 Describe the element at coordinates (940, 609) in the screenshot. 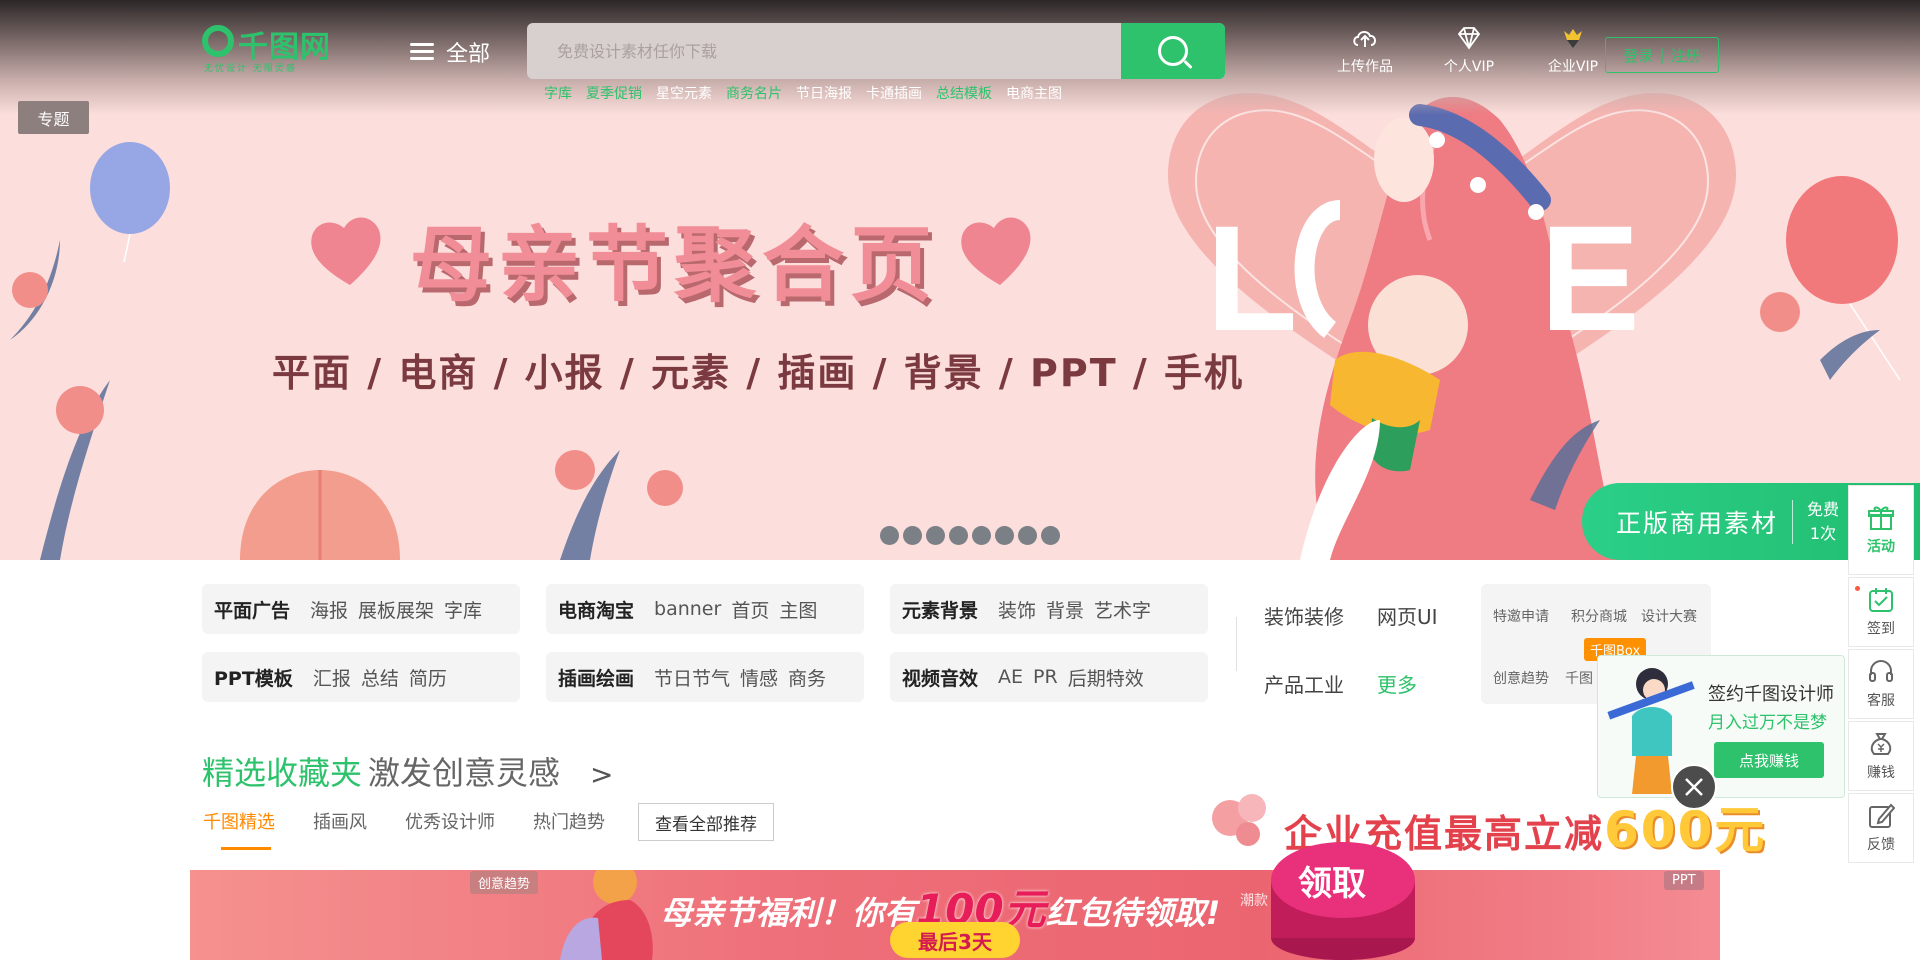

I see `category-title: 元素背景` at that location.